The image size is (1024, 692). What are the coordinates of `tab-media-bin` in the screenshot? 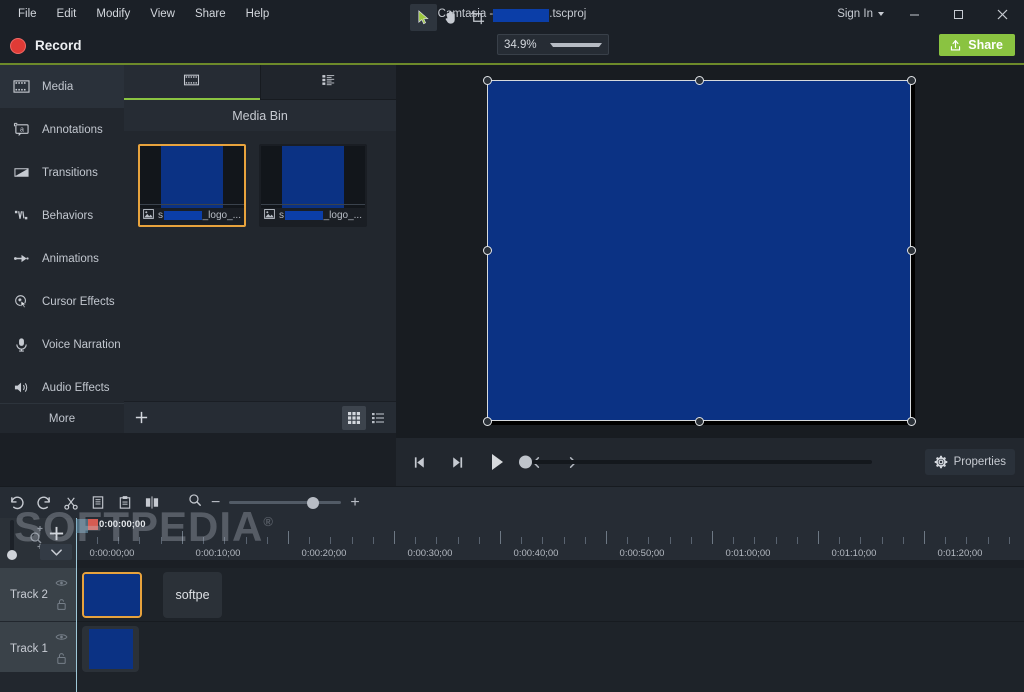 It's located at (192, 82).